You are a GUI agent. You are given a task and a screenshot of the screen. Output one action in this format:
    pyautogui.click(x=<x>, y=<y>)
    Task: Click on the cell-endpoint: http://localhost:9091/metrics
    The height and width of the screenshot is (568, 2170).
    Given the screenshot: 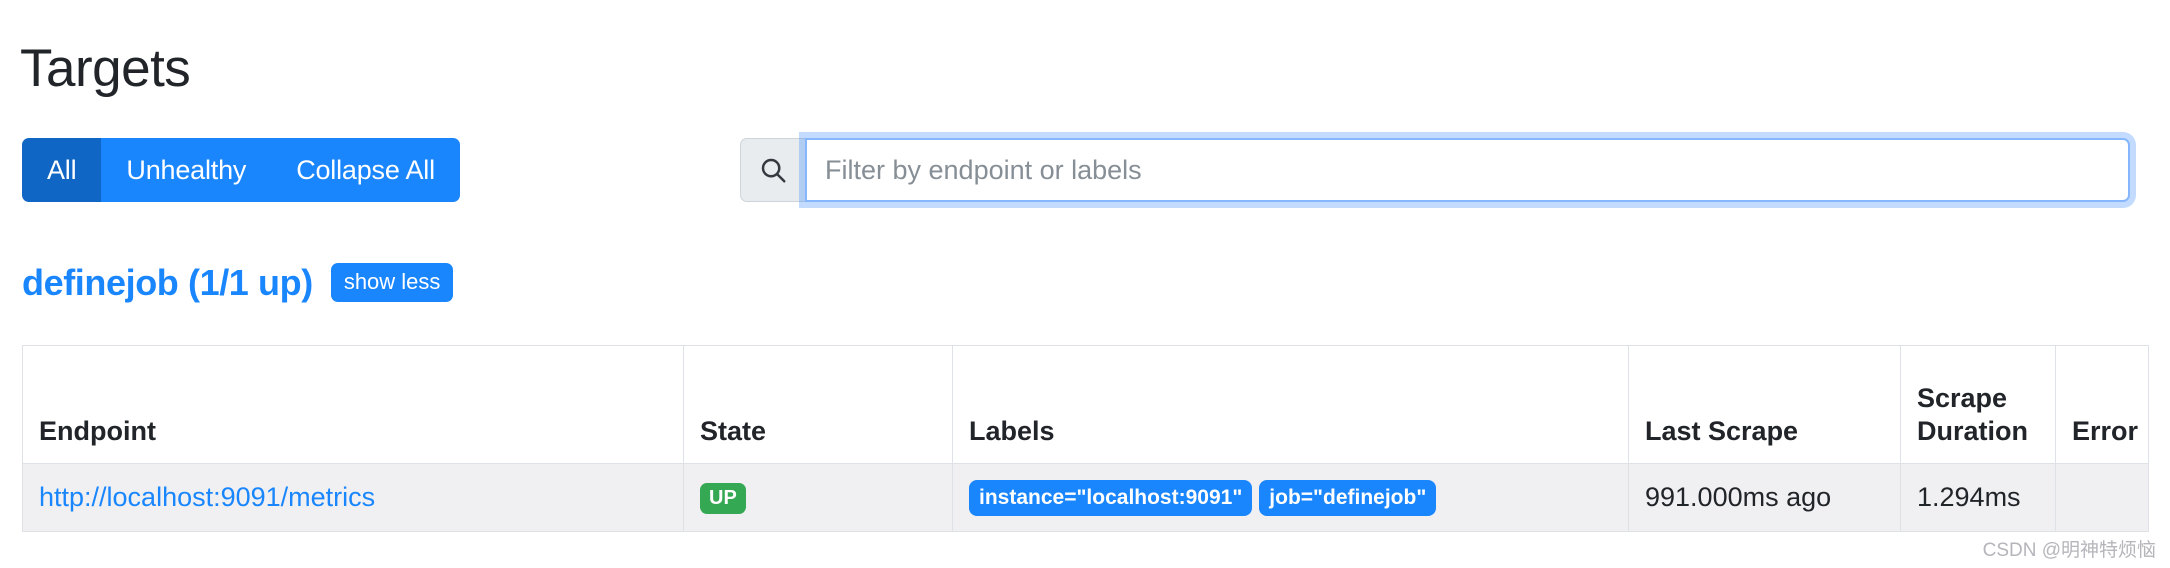 What is the action you would take?
    pyautogui.click(x=353, y=497)
    